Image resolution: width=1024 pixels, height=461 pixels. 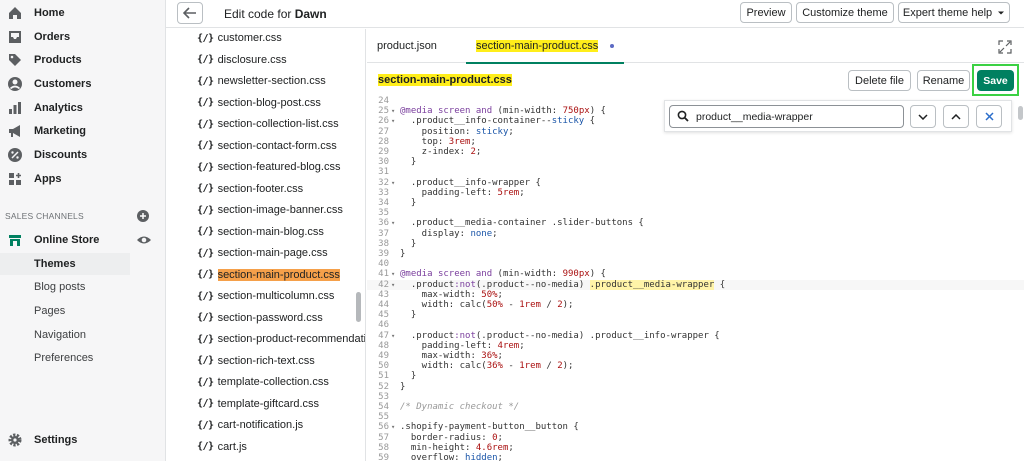 What do you see at coordinates (83, 60) in the screenshot?
I see `nav-item-products: Products` at bounding box center [83, 60].